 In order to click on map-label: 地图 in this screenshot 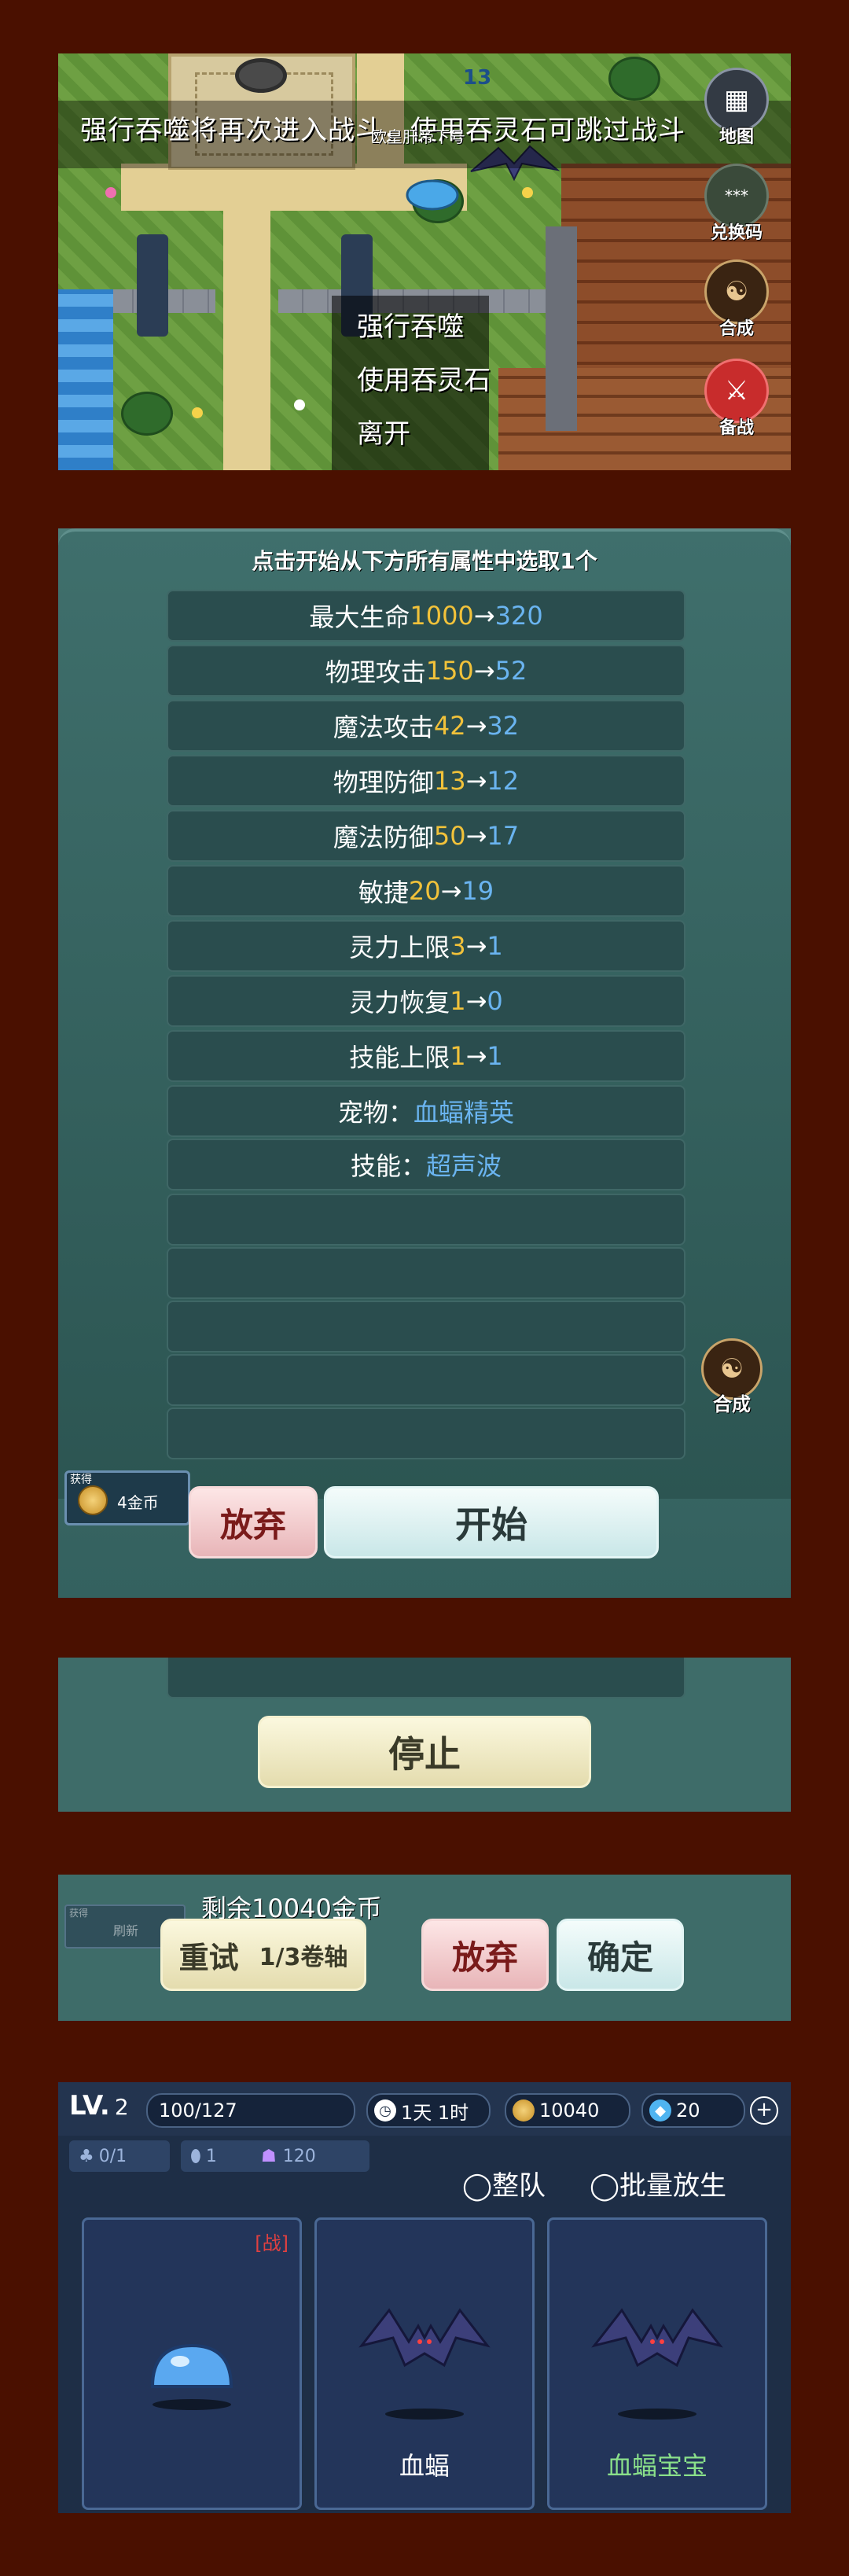, I will do `click(736, 137)`.